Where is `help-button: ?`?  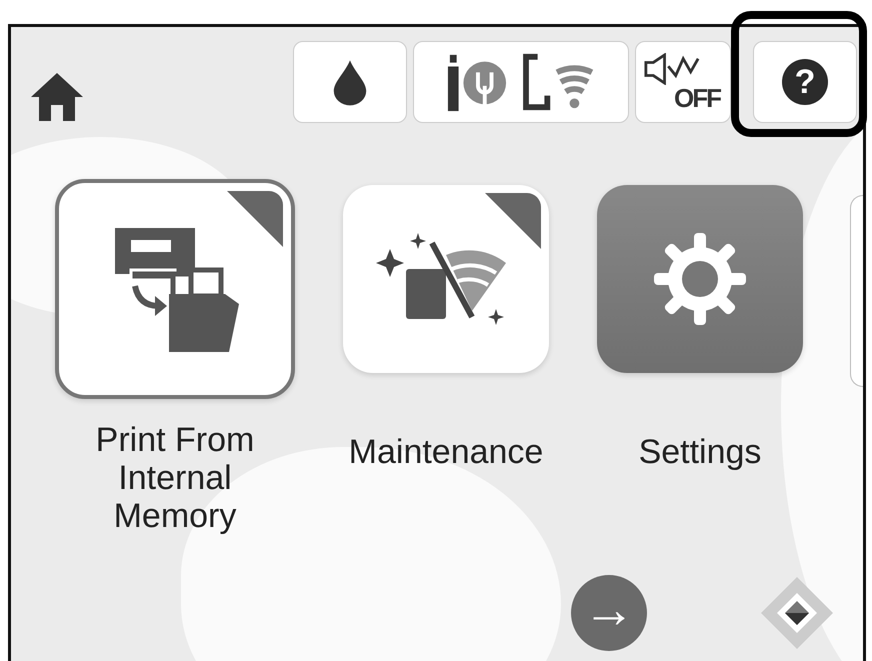
help-button: ? is located at coordinates (805, 82).